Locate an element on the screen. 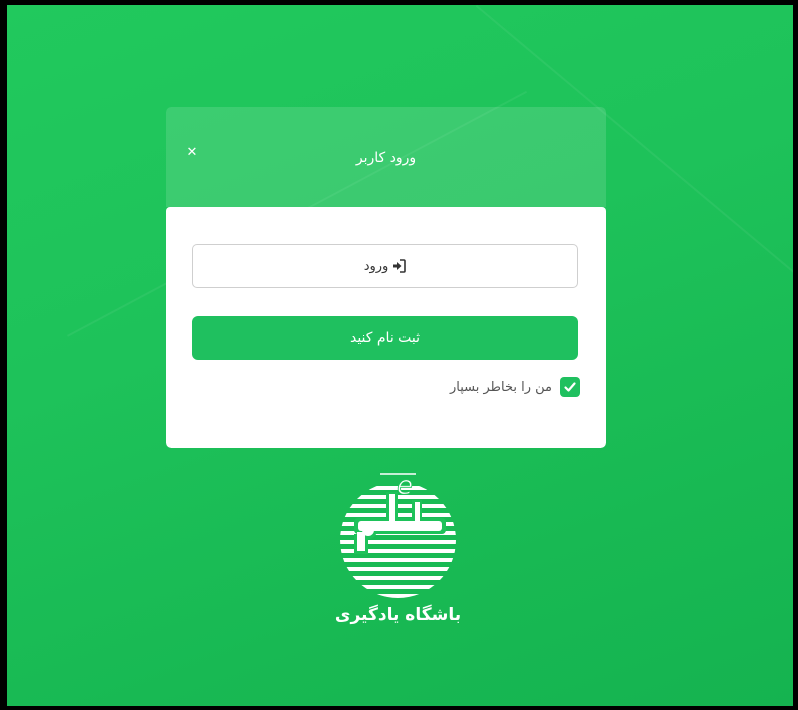  login-button: ورود is located at coordinates (385, 266).